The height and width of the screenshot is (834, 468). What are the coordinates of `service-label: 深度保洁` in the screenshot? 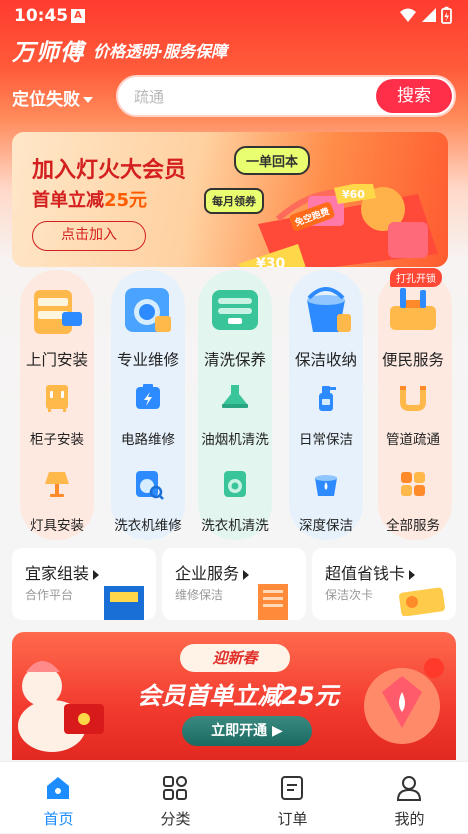 It's located at (326, 526).